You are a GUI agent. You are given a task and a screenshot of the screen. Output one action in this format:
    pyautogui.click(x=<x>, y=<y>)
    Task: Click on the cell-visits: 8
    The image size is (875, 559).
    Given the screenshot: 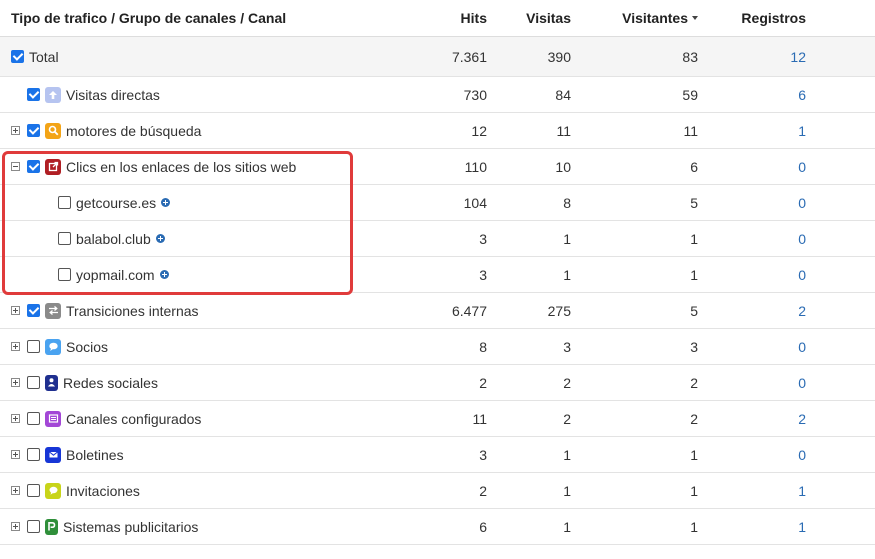 What is the action you would take?
    pyautogui.click(x=567, y=202)
    